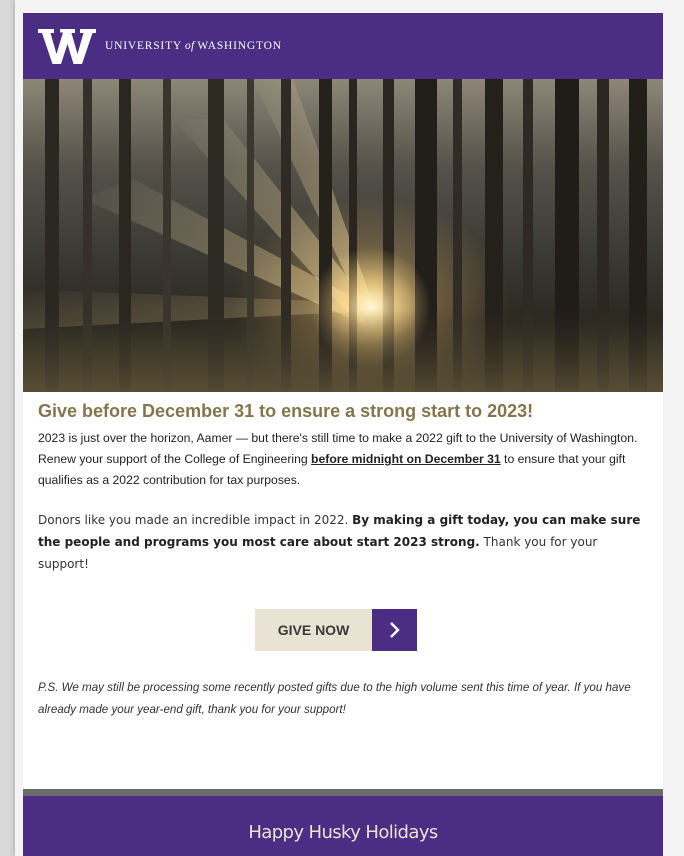  I want to click on give-now-arrow, so click(394, 630).